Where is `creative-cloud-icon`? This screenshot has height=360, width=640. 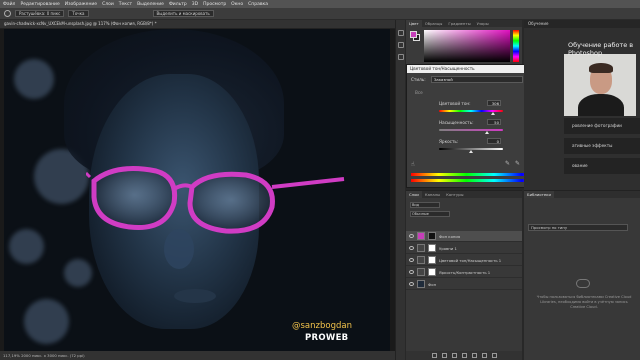
creative-cloud-icon is located at coordinates (583, 283).